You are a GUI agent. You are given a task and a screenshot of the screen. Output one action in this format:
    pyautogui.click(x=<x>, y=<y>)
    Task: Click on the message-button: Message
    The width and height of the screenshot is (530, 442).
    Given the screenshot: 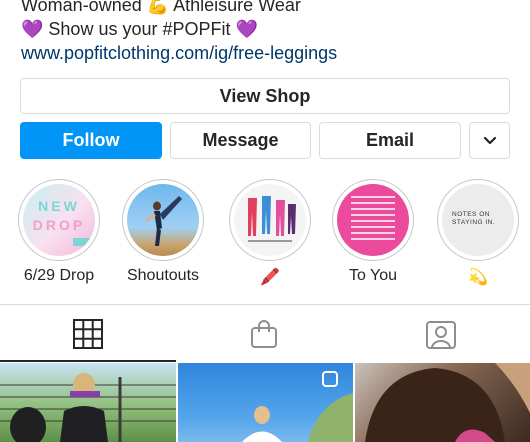 What is the action you would take?
    pyautogui.click(x=240, y=140)
    